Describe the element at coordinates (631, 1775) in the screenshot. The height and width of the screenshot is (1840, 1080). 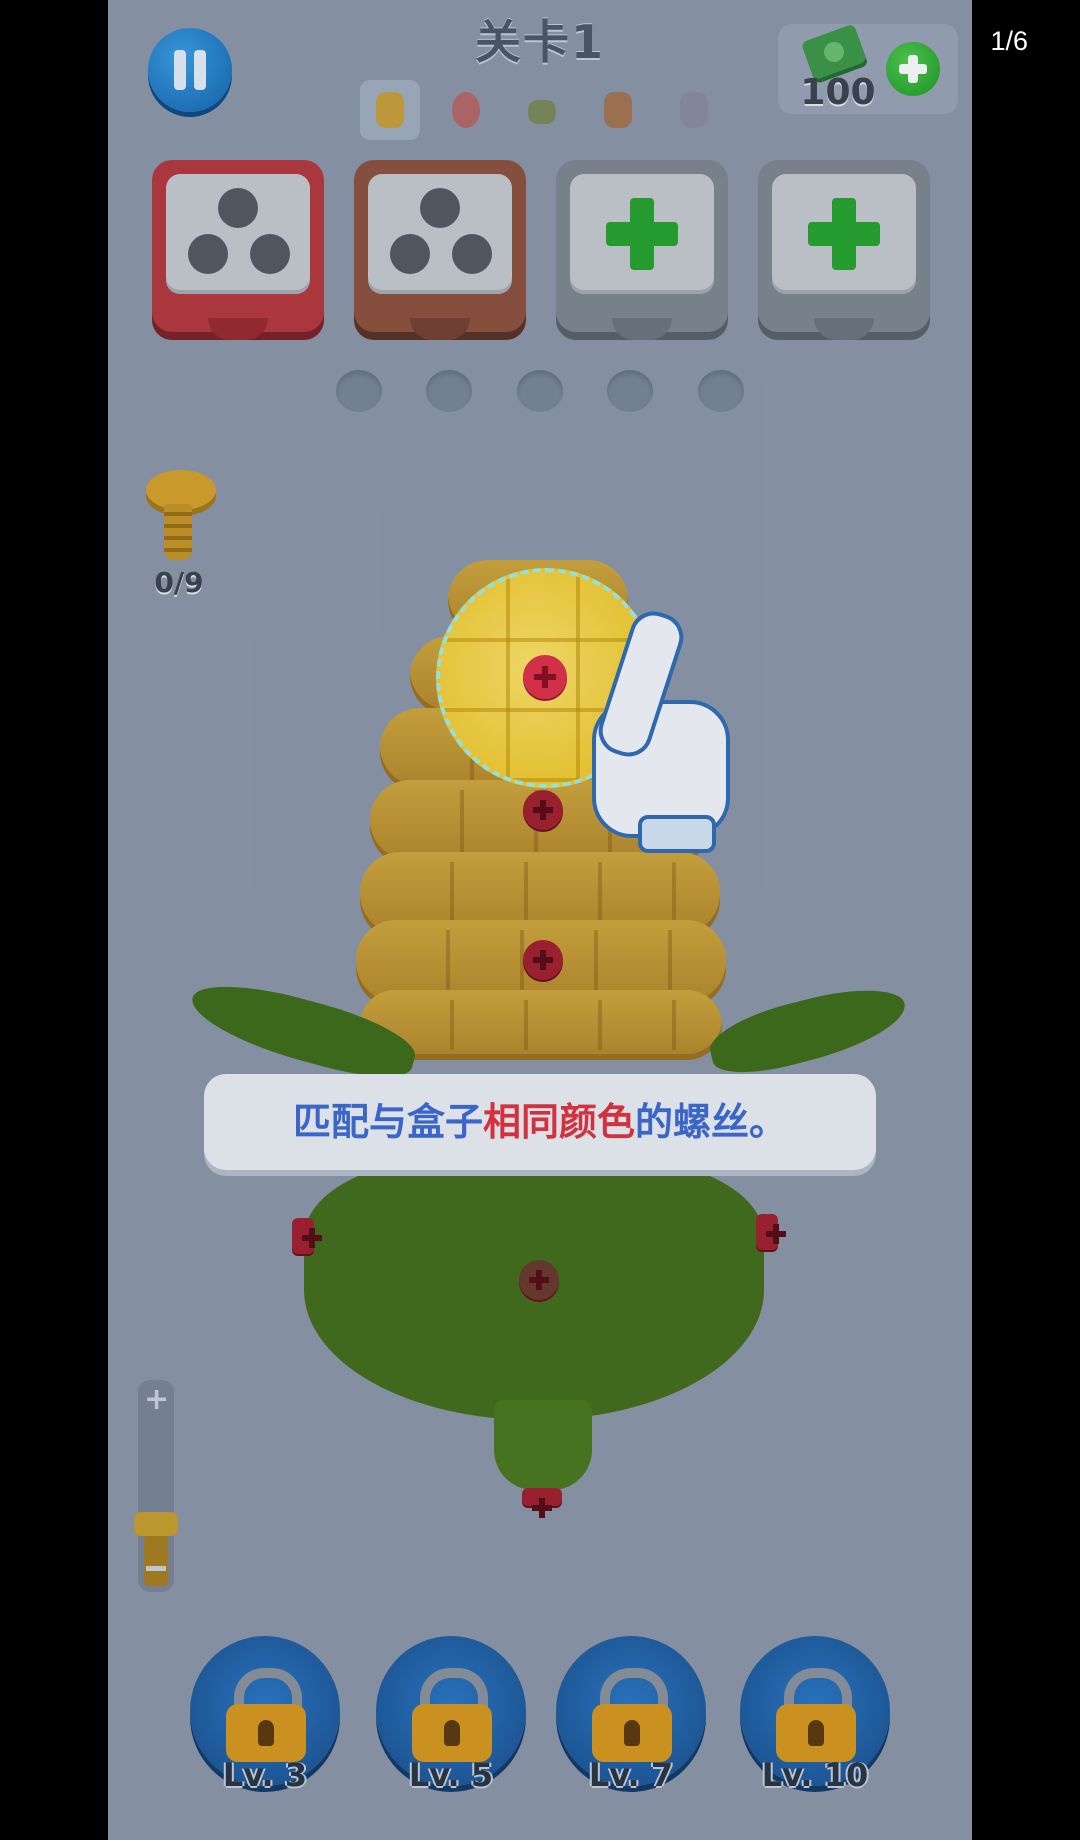
I see `booster-level: Lv. 7` at that location.